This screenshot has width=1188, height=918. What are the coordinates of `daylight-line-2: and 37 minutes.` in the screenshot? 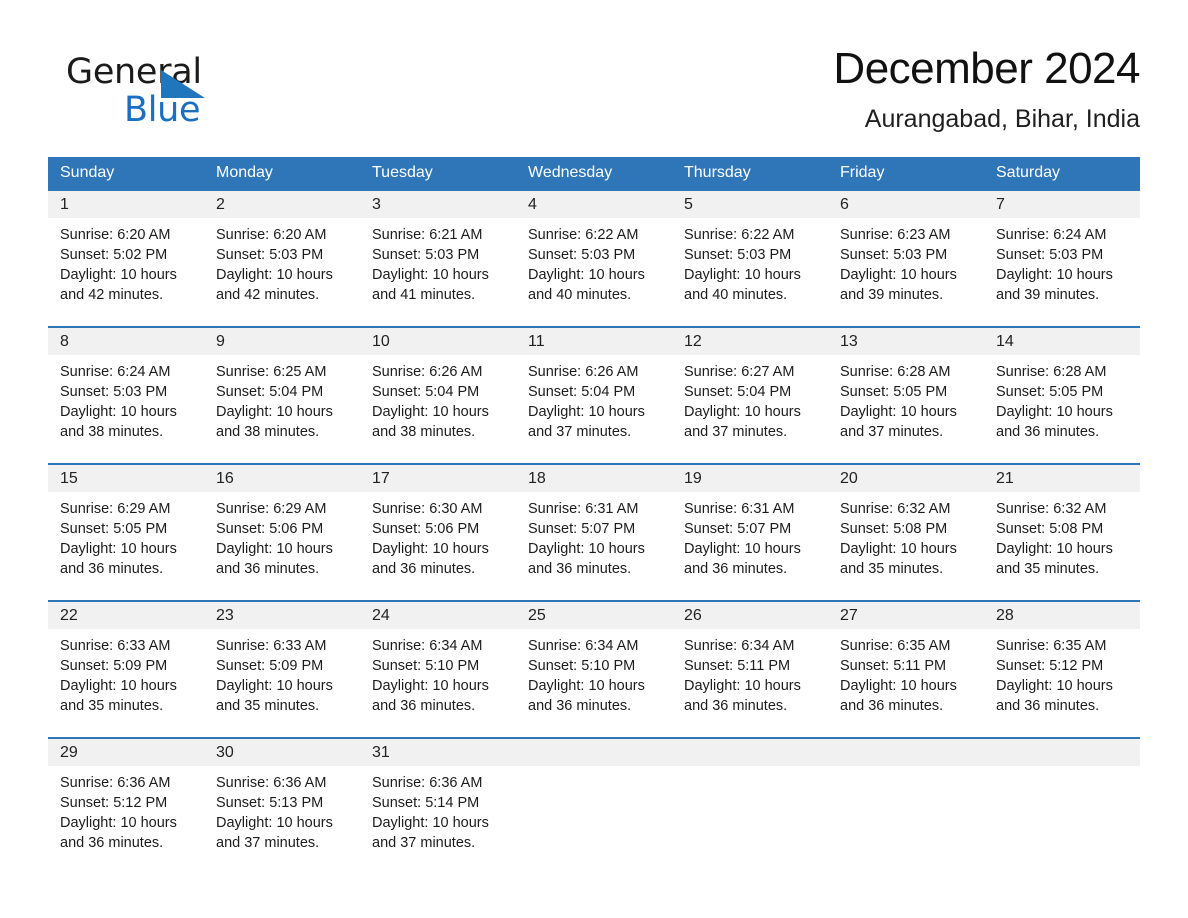 It's located at (424, 843).